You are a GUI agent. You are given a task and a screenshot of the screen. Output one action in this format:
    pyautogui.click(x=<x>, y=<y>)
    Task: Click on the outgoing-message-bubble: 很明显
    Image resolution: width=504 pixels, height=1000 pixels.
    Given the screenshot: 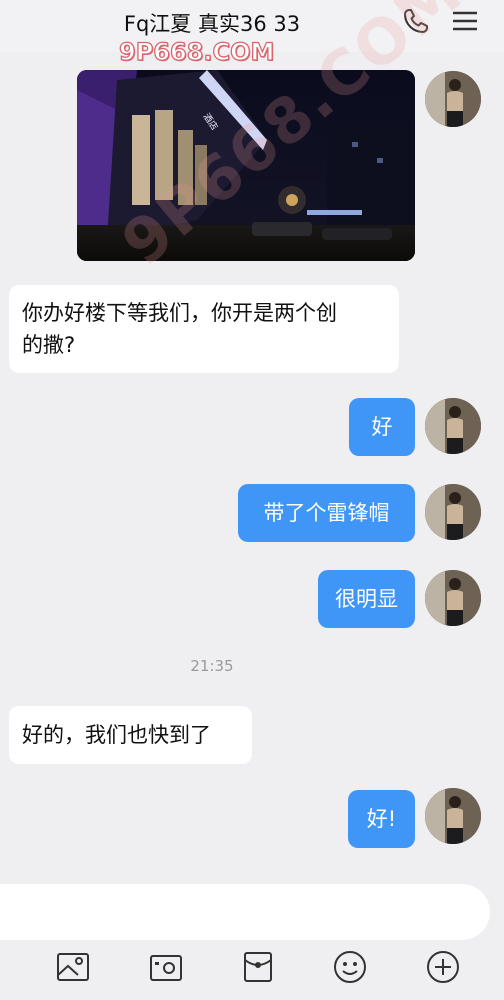 What is the action you would take?
    pyautogui.click(x=366, y=599)
    